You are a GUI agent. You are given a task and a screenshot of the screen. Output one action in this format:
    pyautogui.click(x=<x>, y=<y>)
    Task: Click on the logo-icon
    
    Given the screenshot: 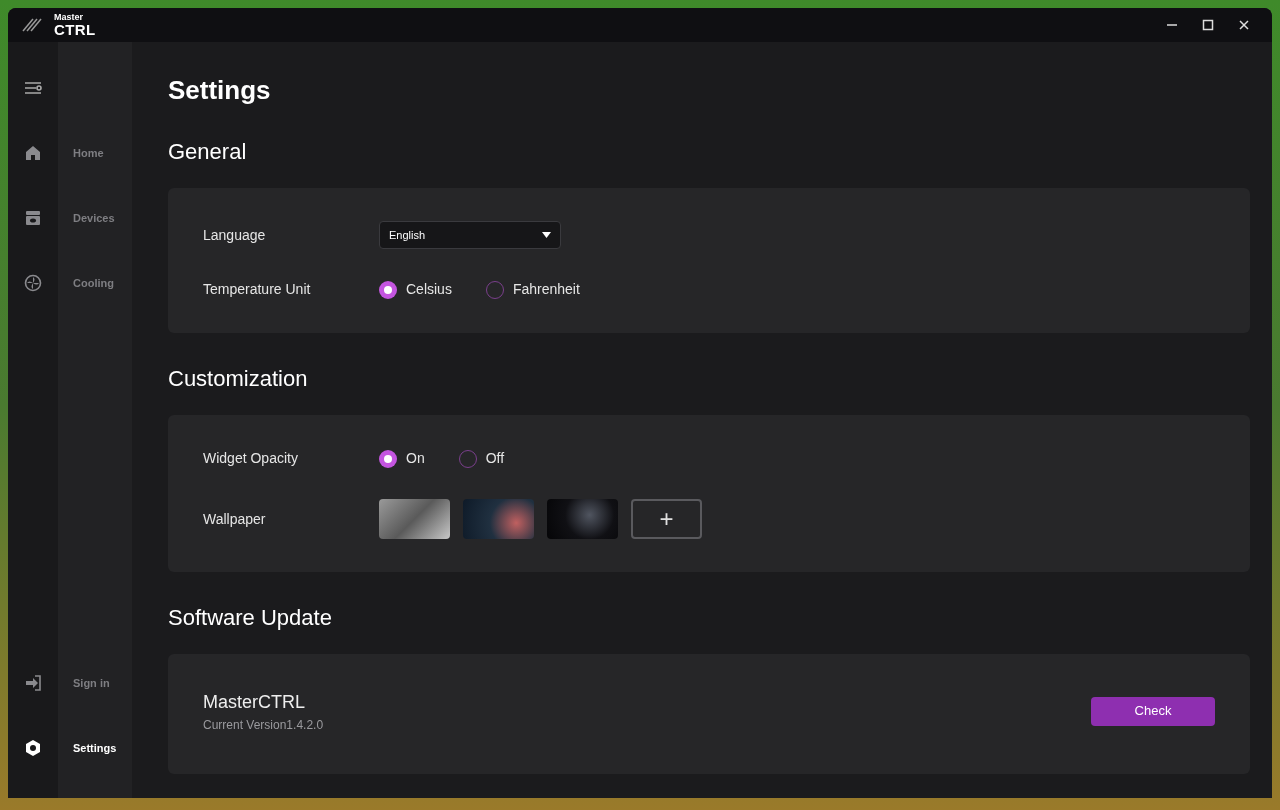 What is the action you would take?
    pyautogui.click(x=31, y=25)
    